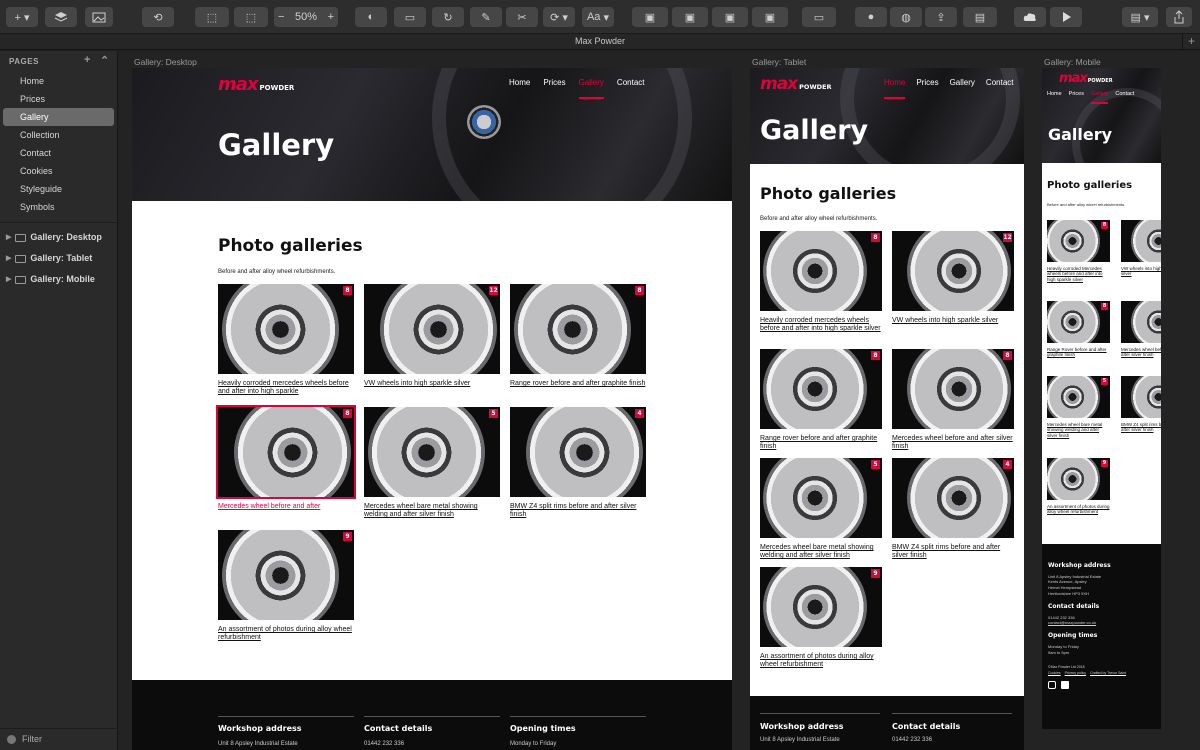 The image size is (1200, 750). I want to click on add-page-icon: +, so click(87, 60).